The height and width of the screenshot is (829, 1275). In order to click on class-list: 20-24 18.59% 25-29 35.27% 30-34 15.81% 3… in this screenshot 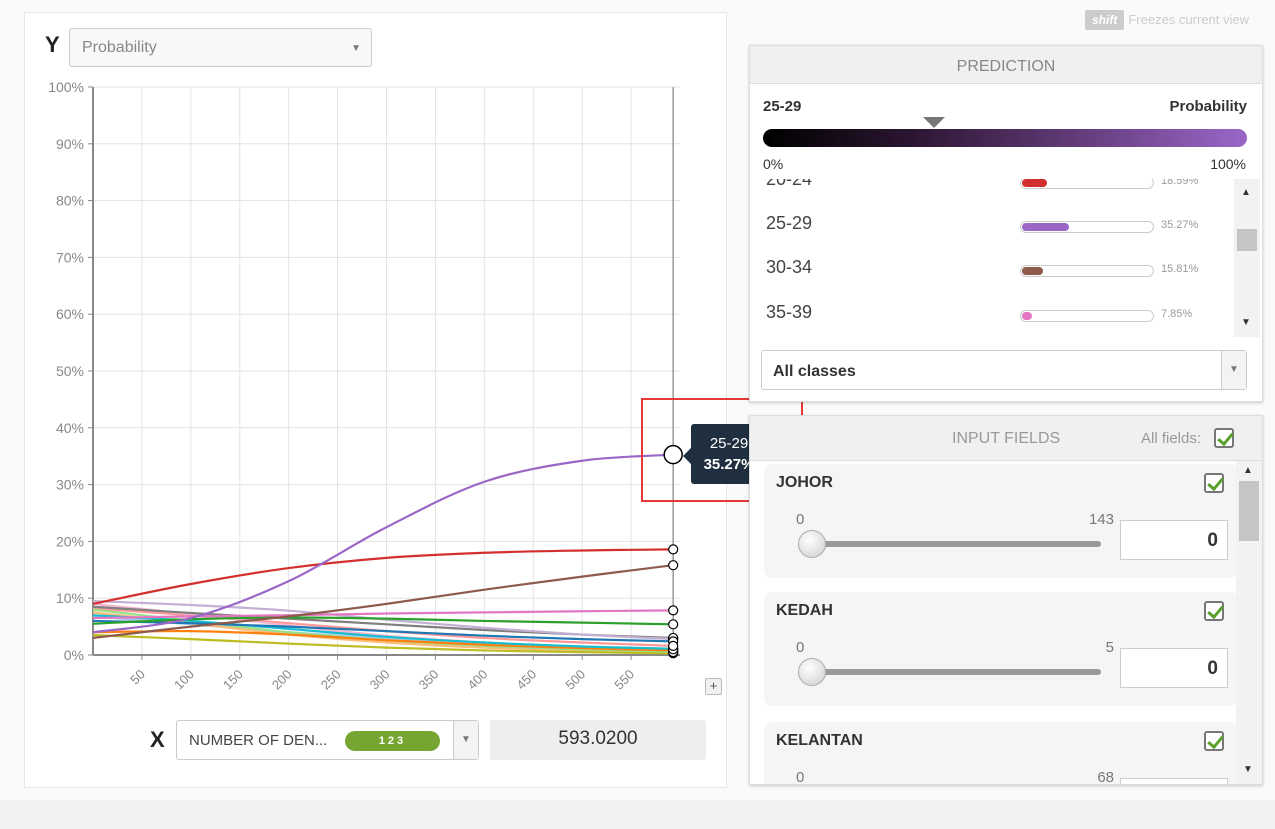, I will do `click(993, 258)`.